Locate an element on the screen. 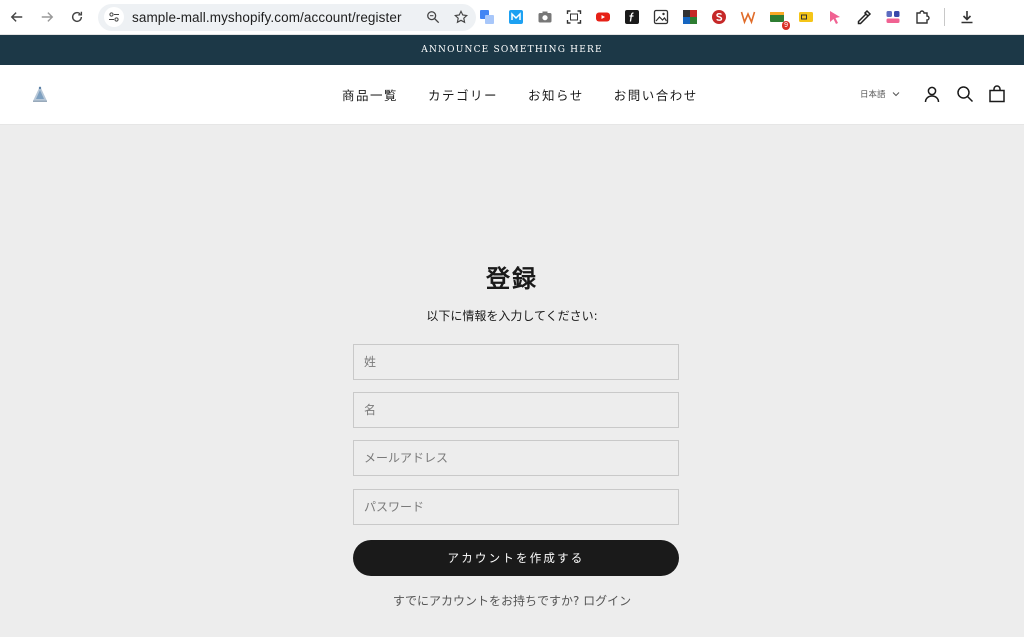 The height and width of the screenshot is (637, 1024). extension-s is located at coordinates (719, 17).